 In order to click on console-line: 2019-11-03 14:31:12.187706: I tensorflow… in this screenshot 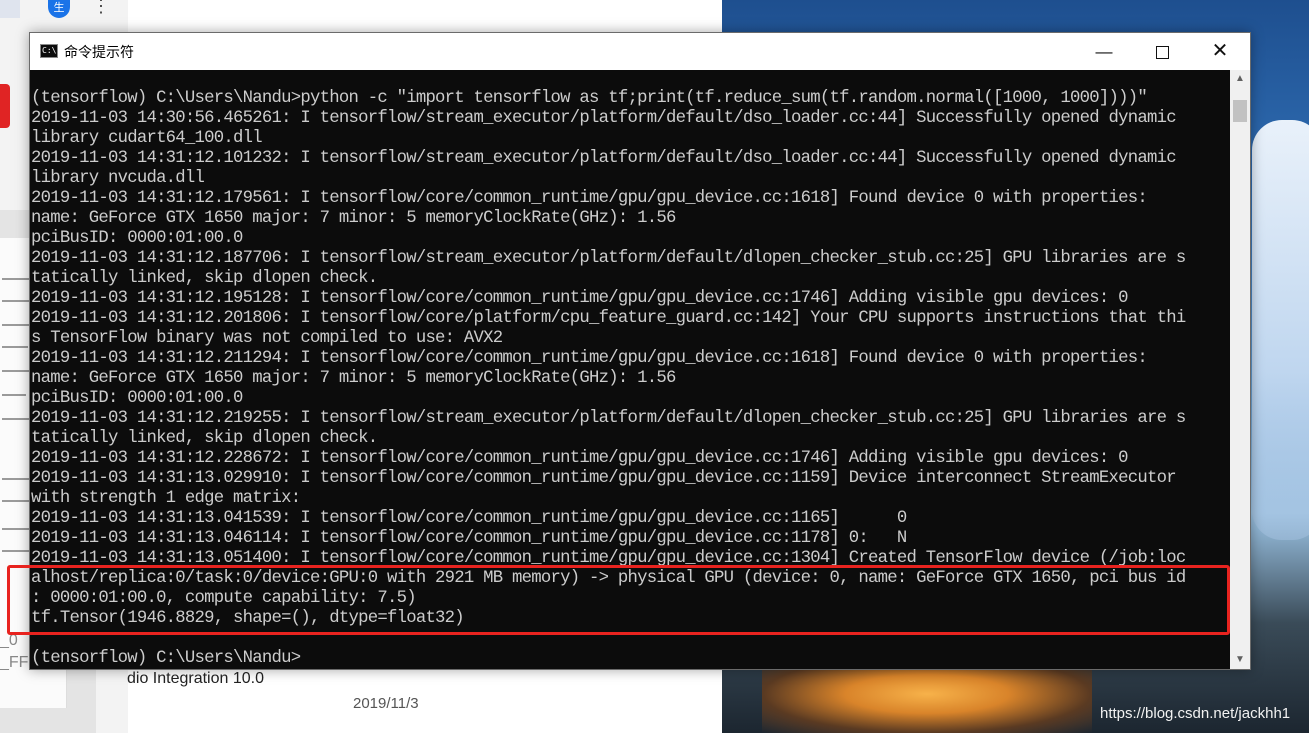, I will do `click(608, 258)`.